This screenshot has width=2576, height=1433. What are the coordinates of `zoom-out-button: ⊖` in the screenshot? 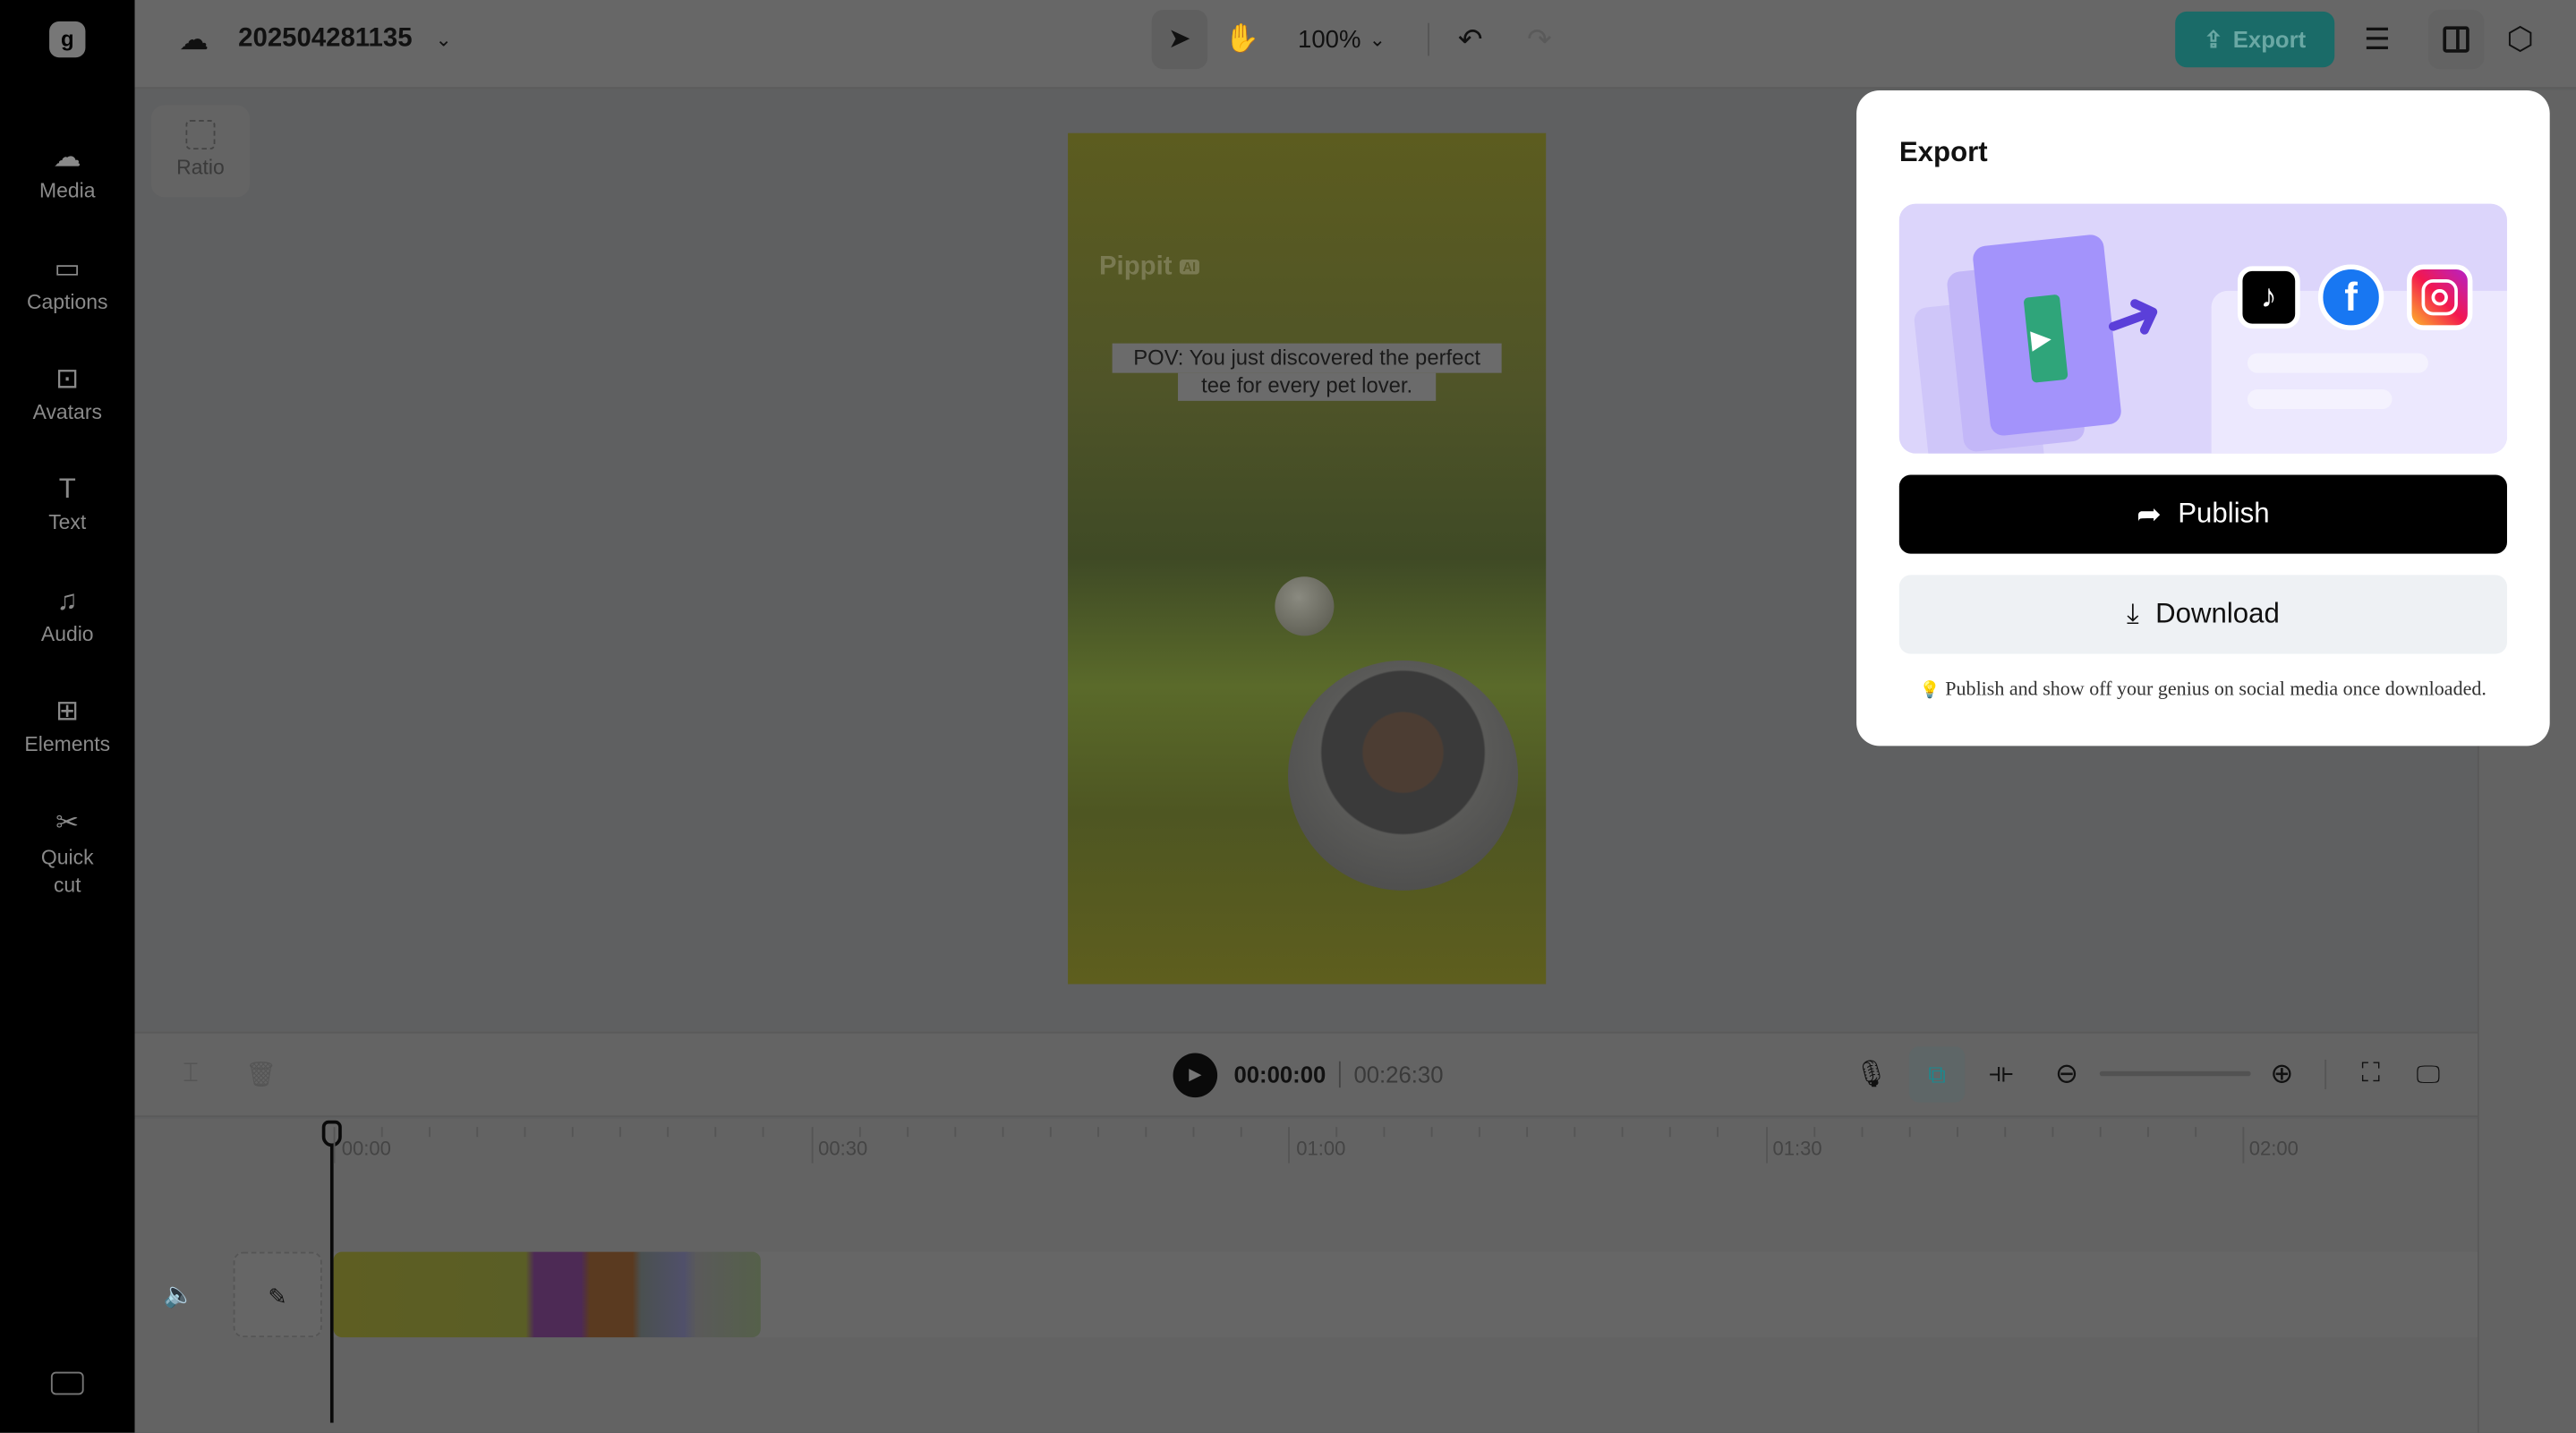 It's located at (2067, 1074).